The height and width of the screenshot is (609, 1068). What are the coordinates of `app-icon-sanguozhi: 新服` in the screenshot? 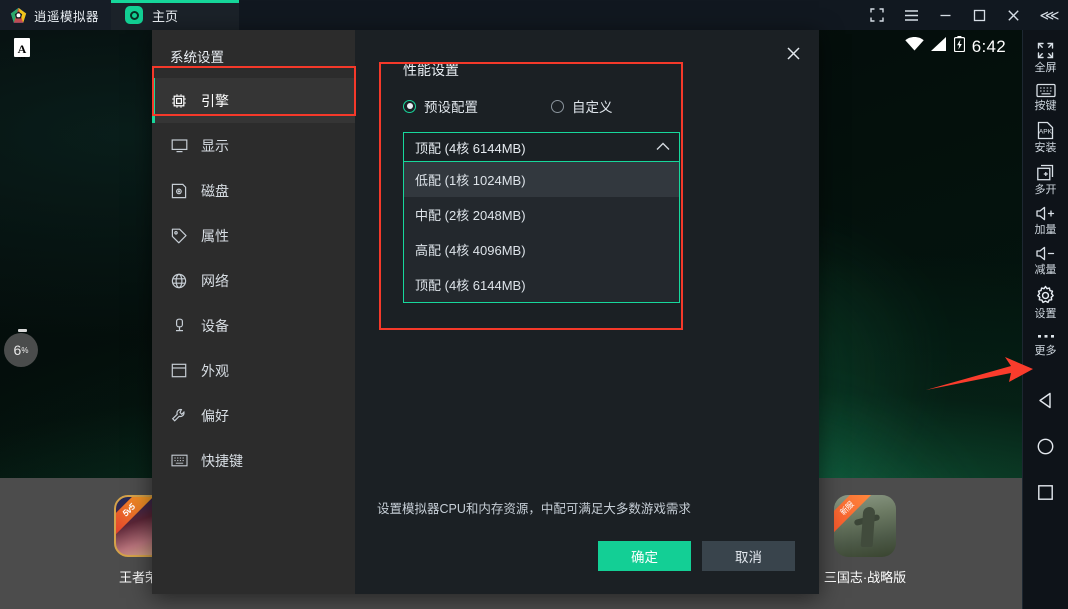 It's located at (865, 526).